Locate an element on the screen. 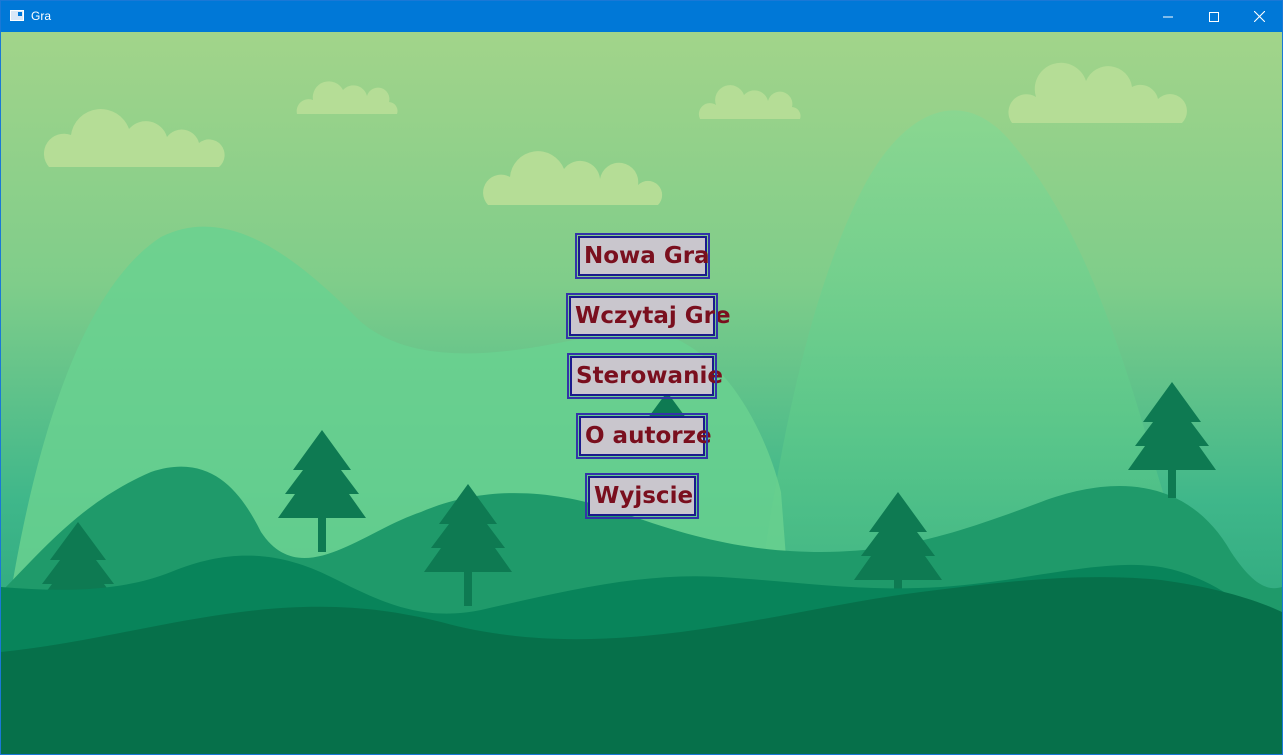 Image resolution: width=1283 pixels, height=755 pixels. title-bar: Gra is located at coordinates (641, 16).